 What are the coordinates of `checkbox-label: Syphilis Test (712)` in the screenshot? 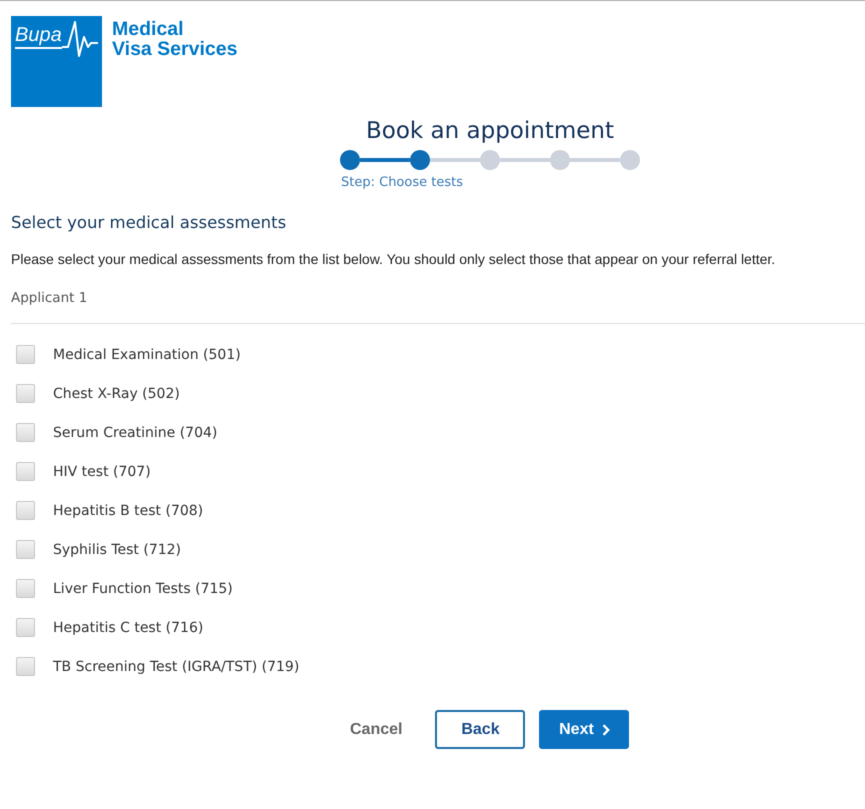 It's located at (117, 550).